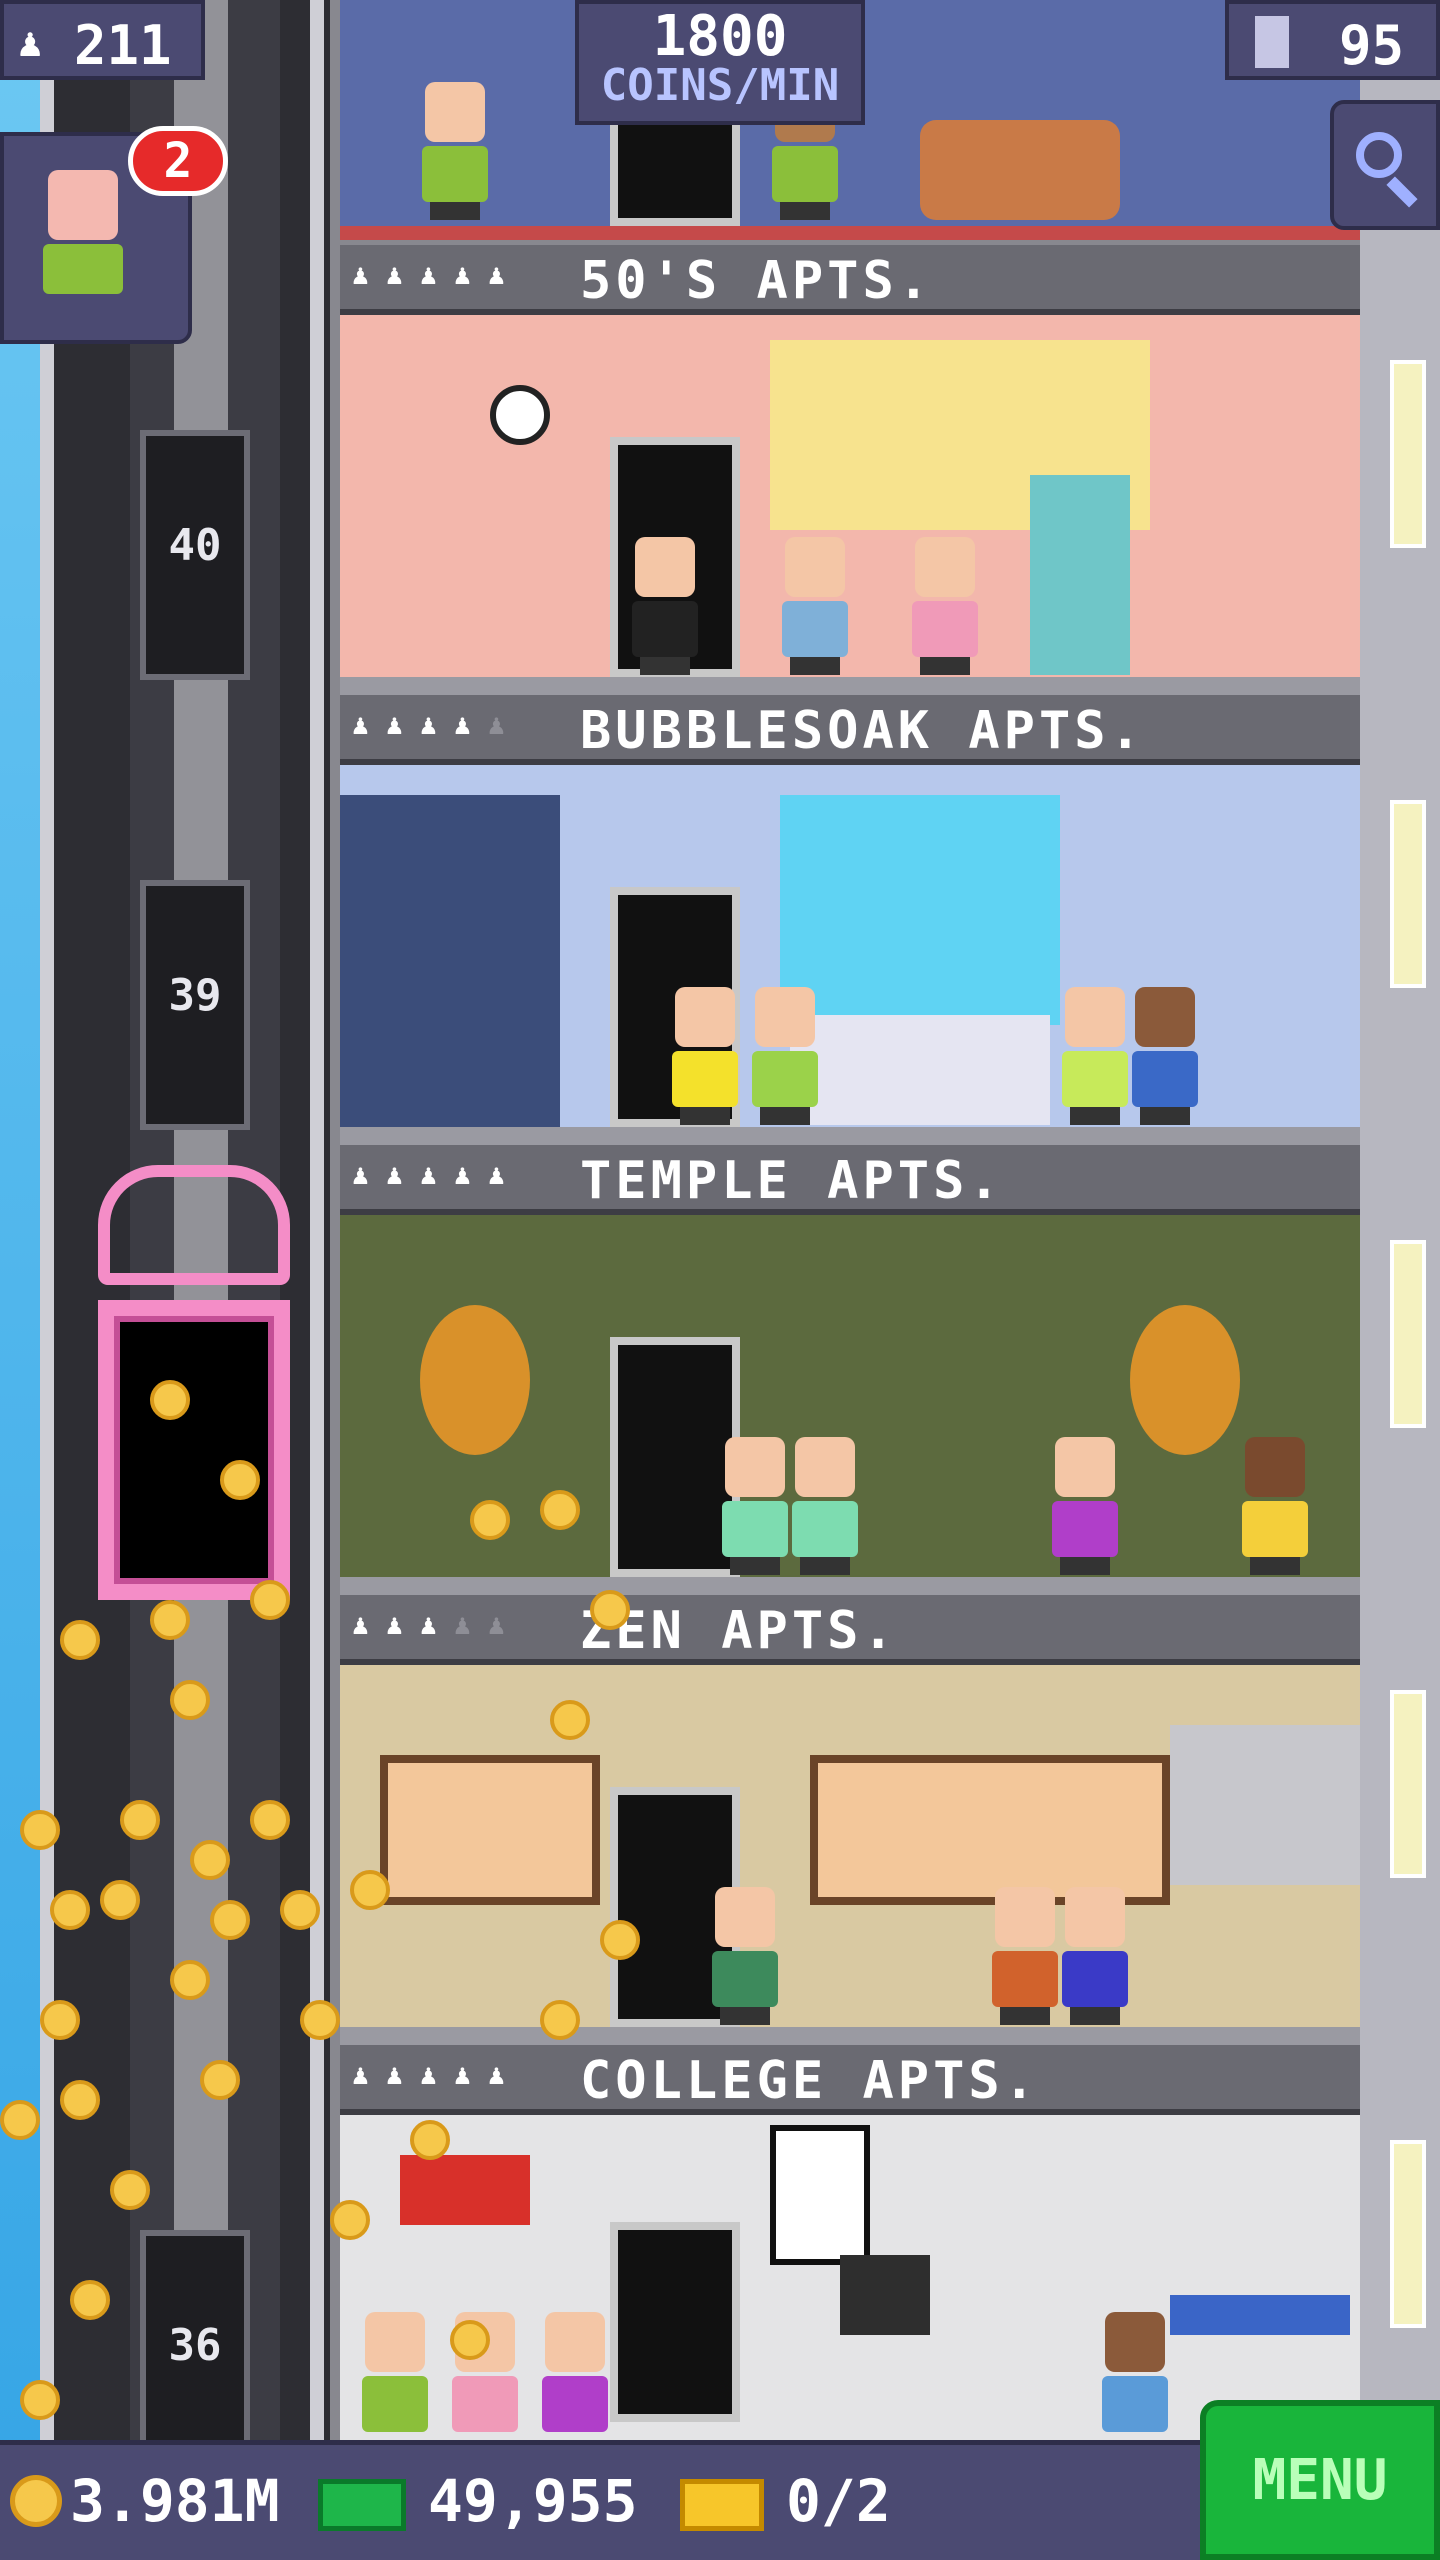 This screenshot has width=1440, height=2560. Describe the element at coordinates (1080, 575) in the screenshot. I see `fridge-icon` at that location.